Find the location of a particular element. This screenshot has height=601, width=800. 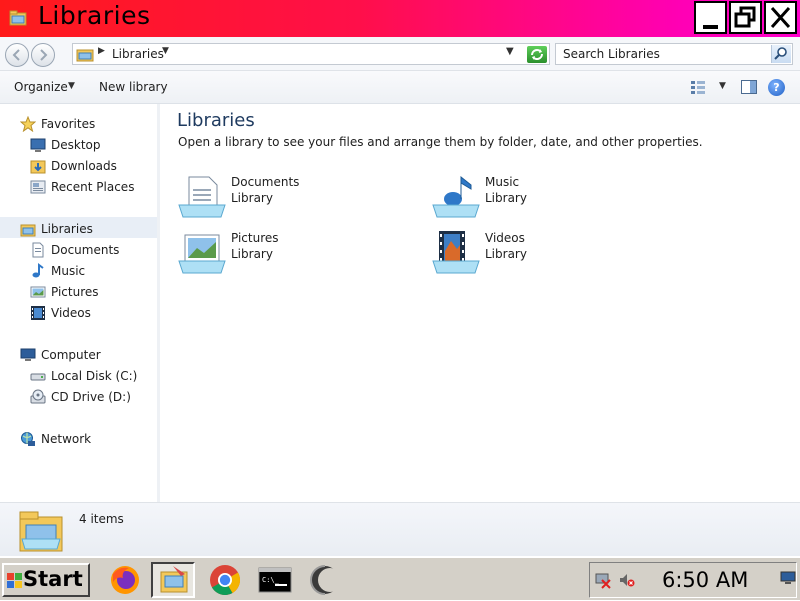

sidebar-label: Desktop is located at coordinates (76, 145).